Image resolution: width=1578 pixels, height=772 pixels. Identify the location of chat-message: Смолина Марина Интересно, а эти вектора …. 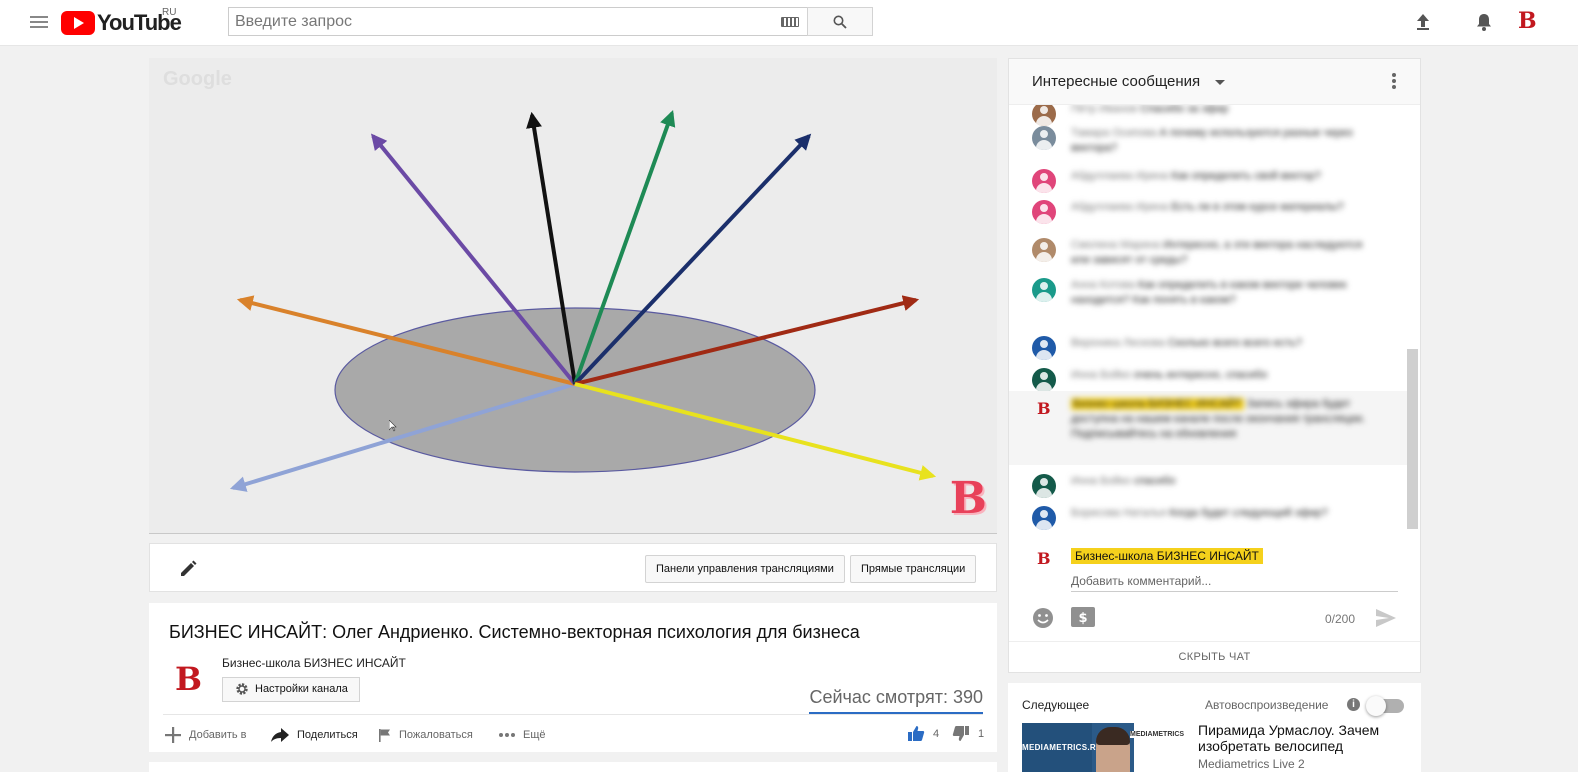
(1208, 251).